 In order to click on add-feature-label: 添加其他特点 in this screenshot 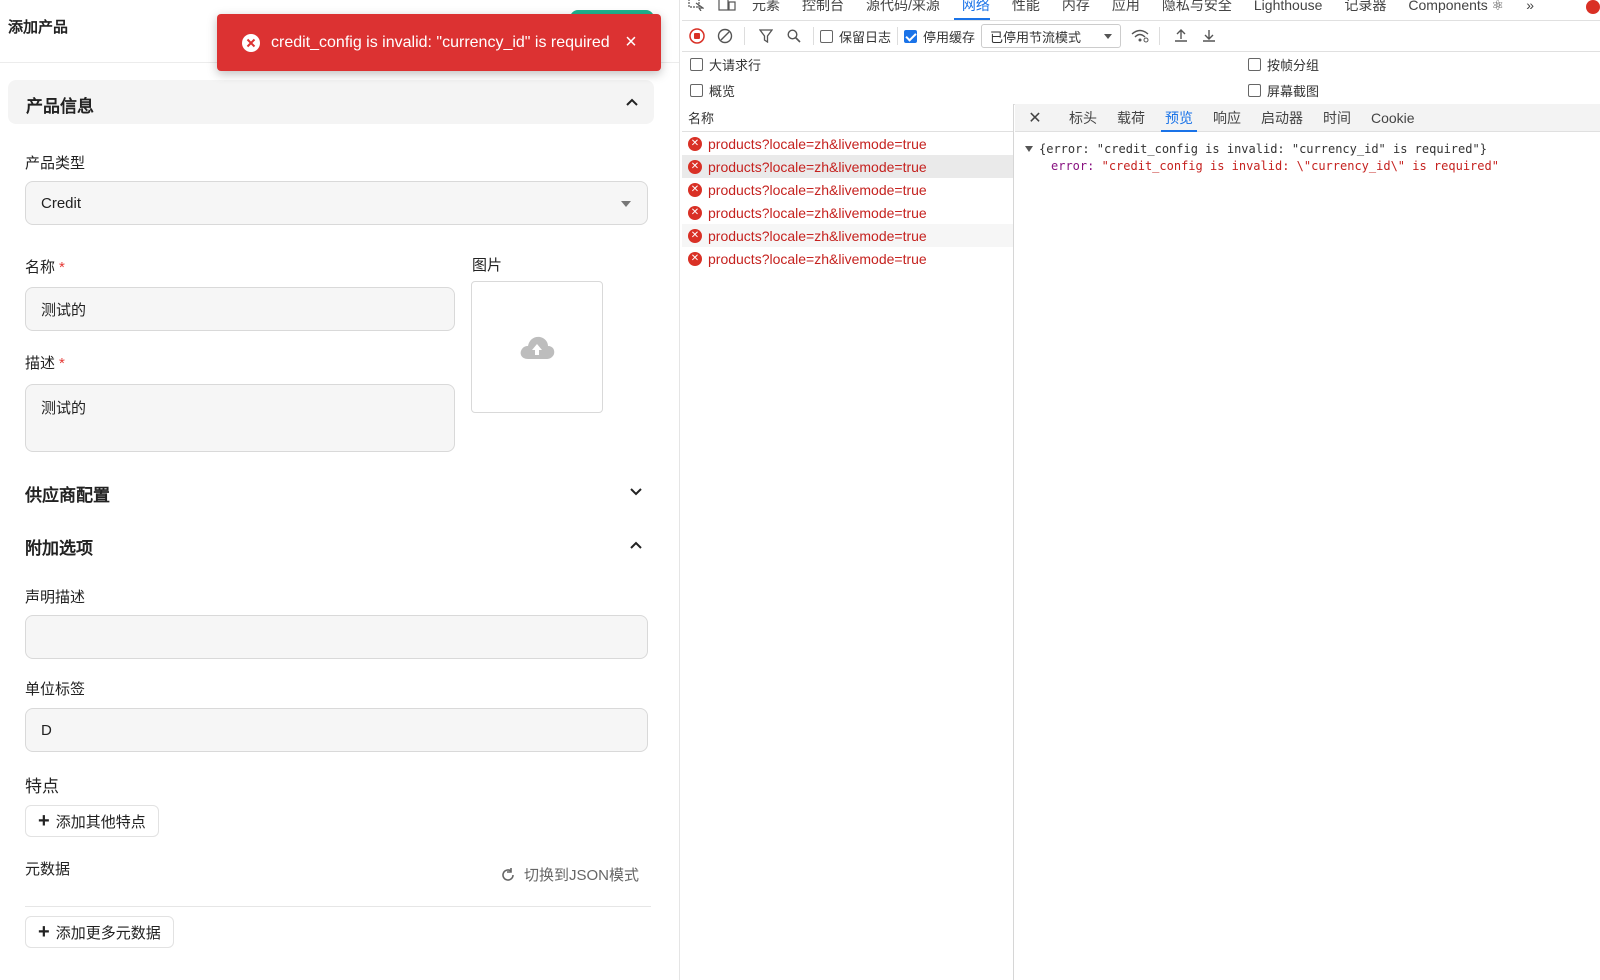, I will do `click(100, 822)`.